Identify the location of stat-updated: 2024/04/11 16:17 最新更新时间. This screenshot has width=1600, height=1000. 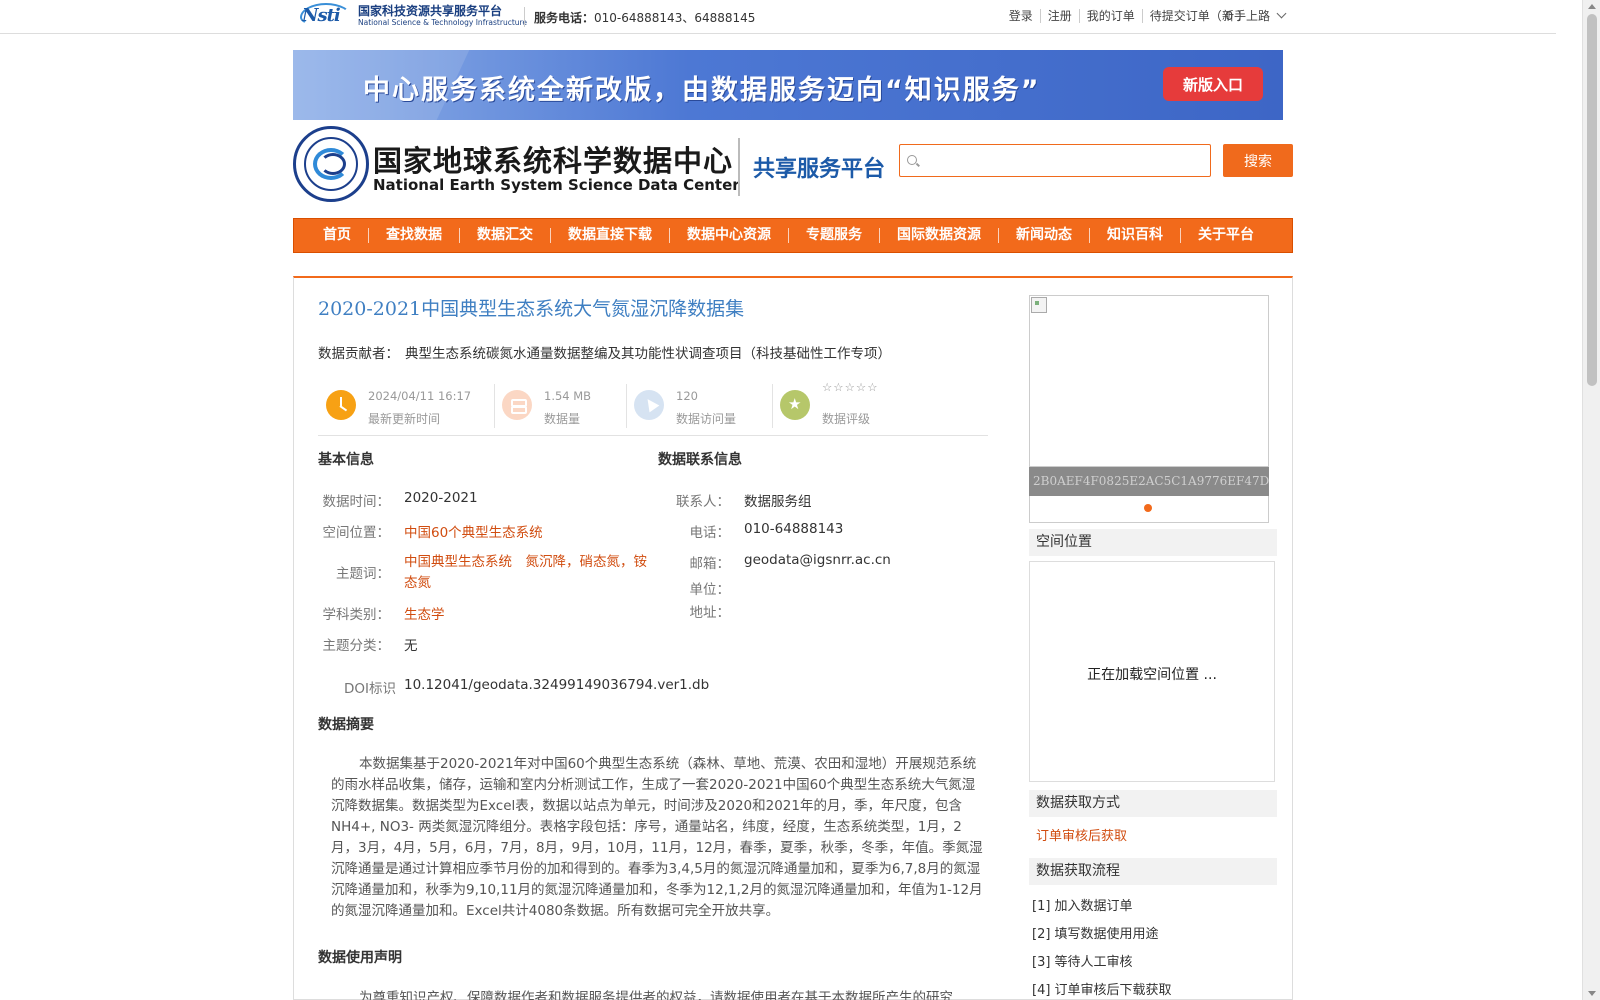
(403, 404).